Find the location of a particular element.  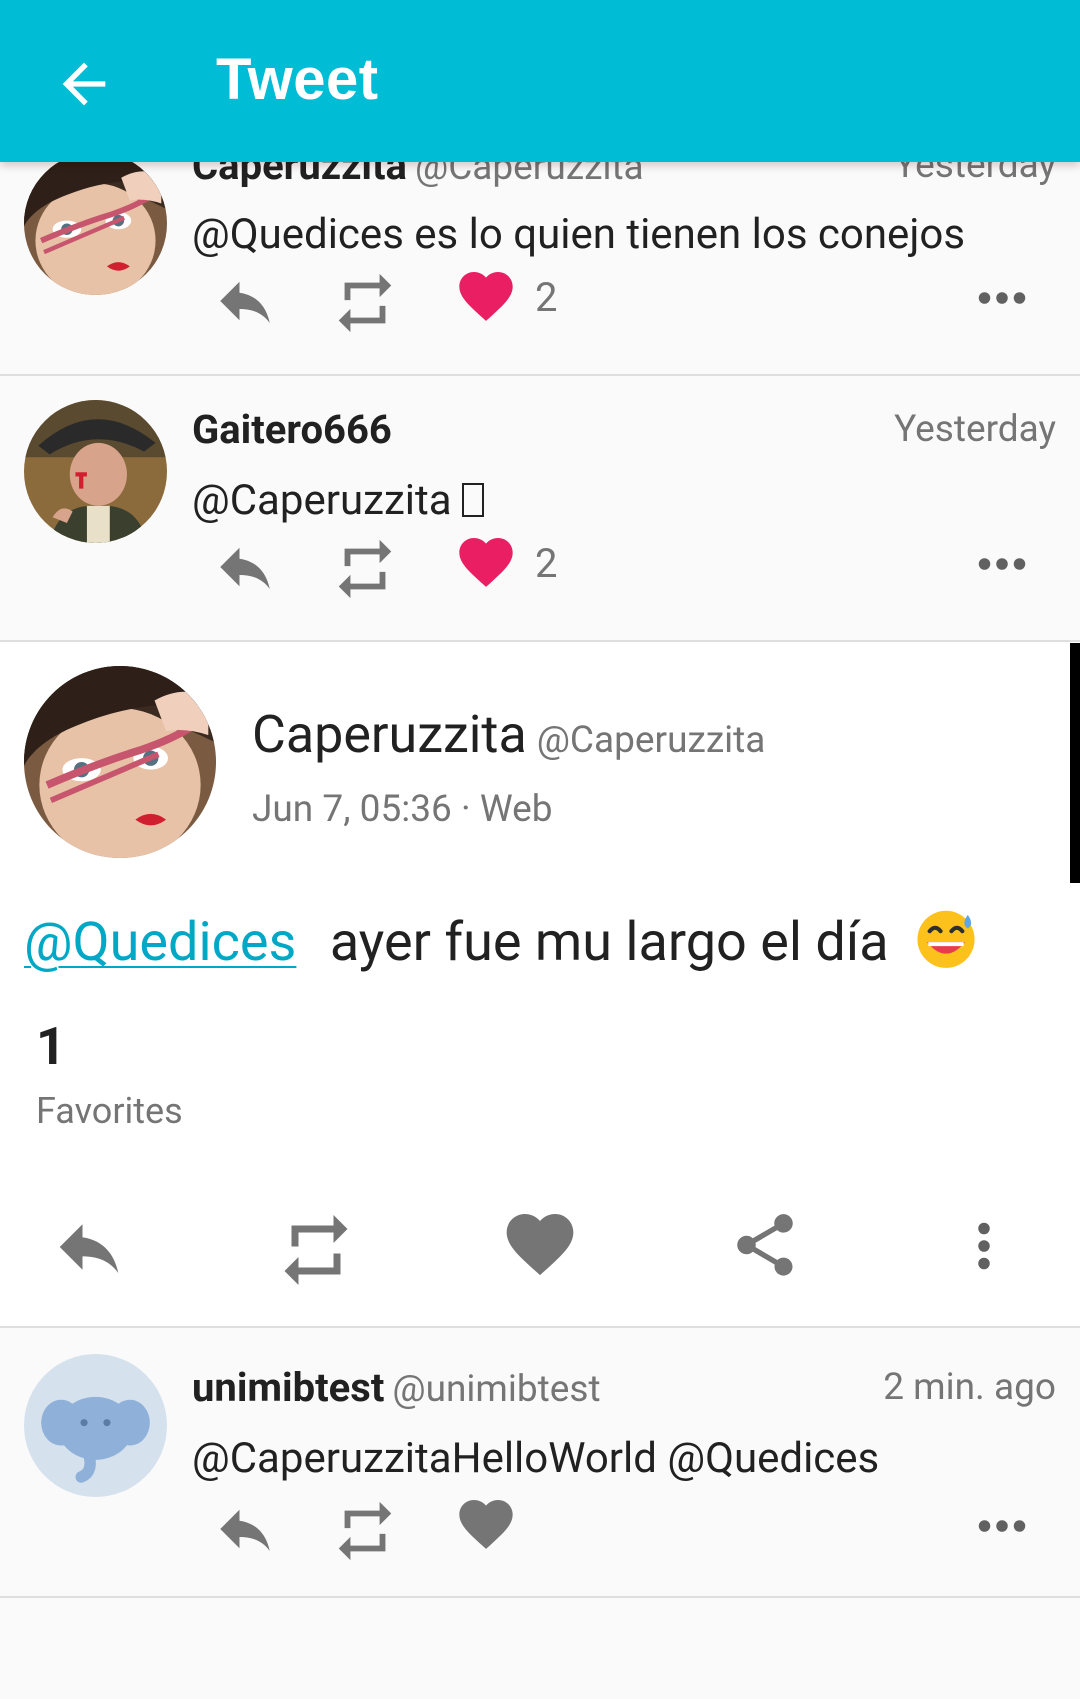

scrollbar is located at coordinates (1075, 763).